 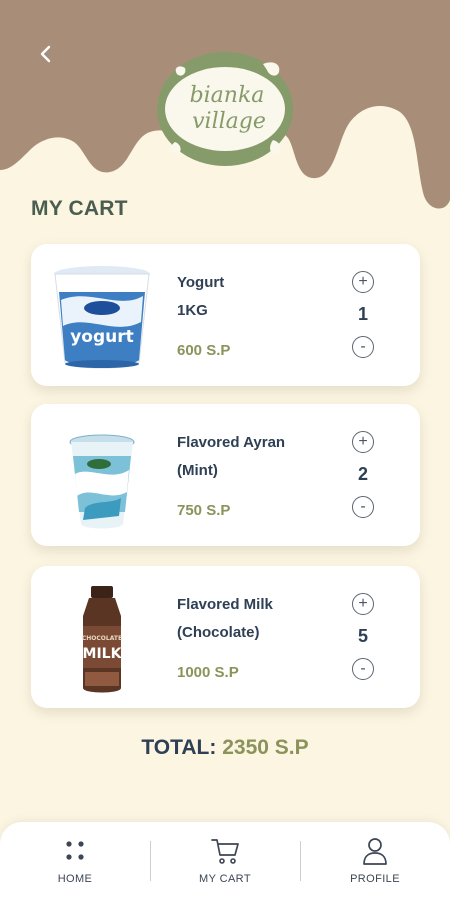 What do you see at coordinates (103, 654) in the screenshot?
I see `svg-text: MILK` at bounding box center [103, 654].